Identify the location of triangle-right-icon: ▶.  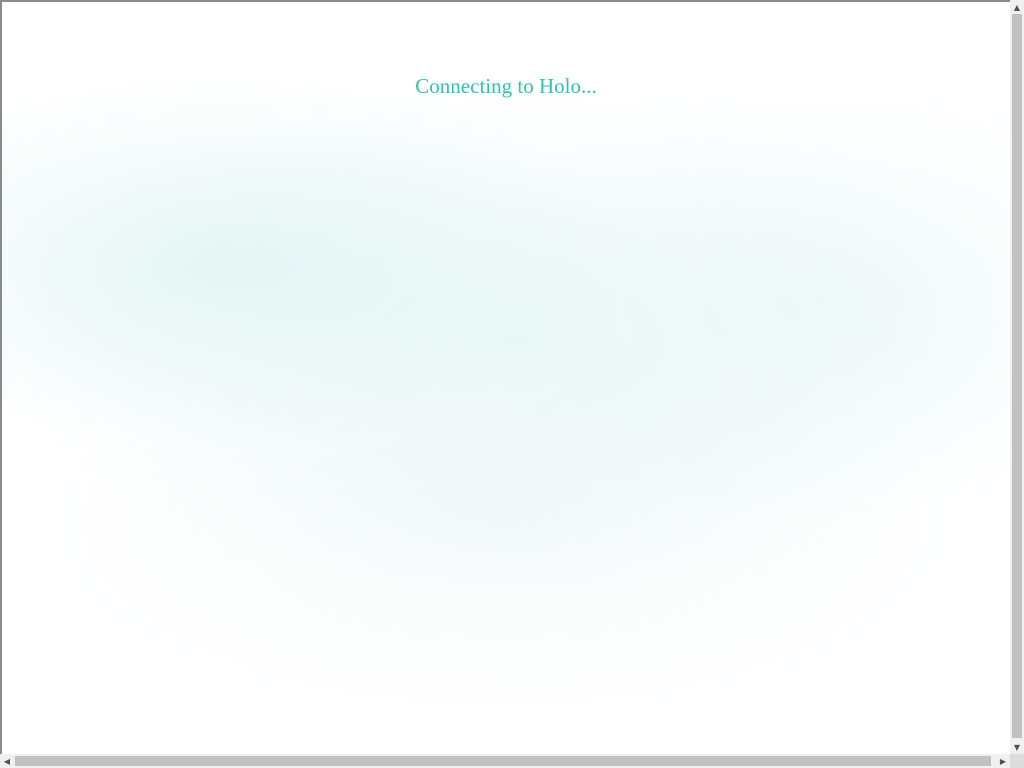
(1003, 761).